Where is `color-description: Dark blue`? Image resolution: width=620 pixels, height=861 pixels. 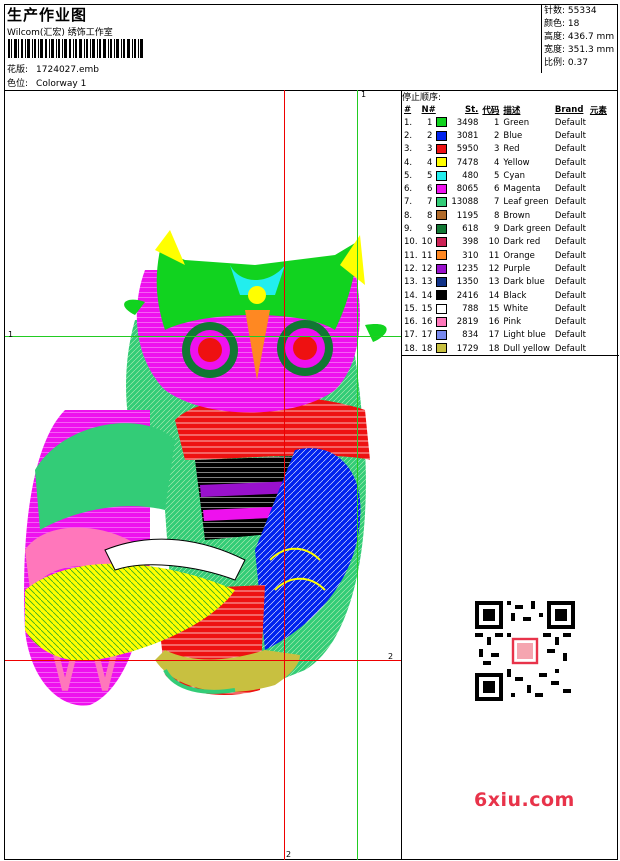 color-description: Dark blue is located at coordinates (524, 282).